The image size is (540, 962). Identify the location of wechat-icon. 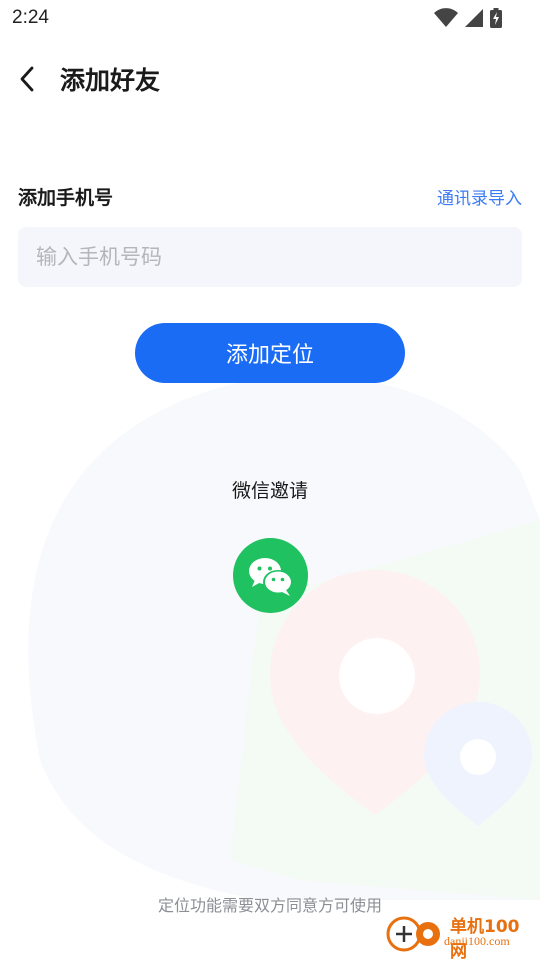
(270, 576).